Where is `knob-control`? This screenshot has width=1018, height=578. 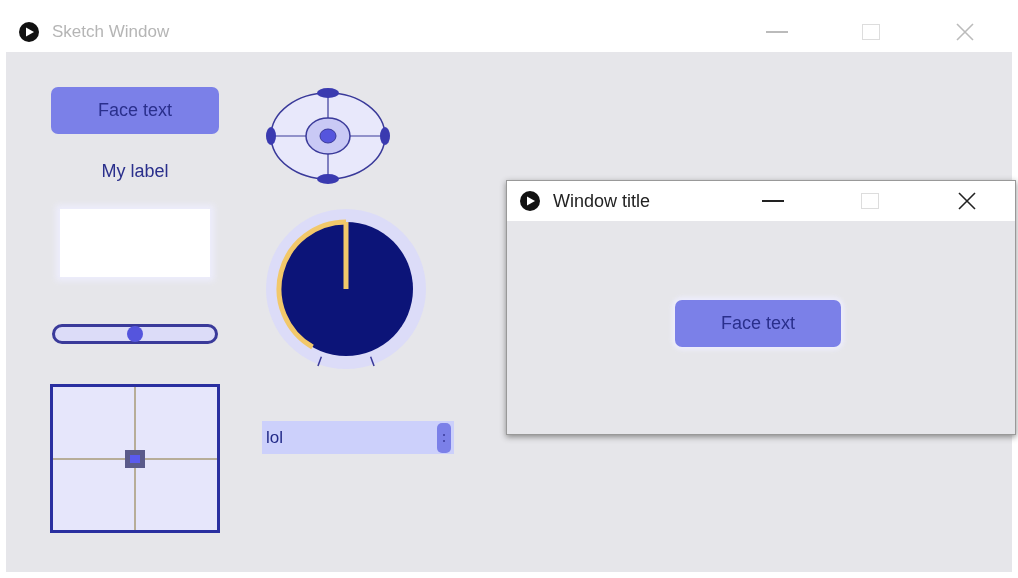
knob-control is located at coordinates (346, 289).